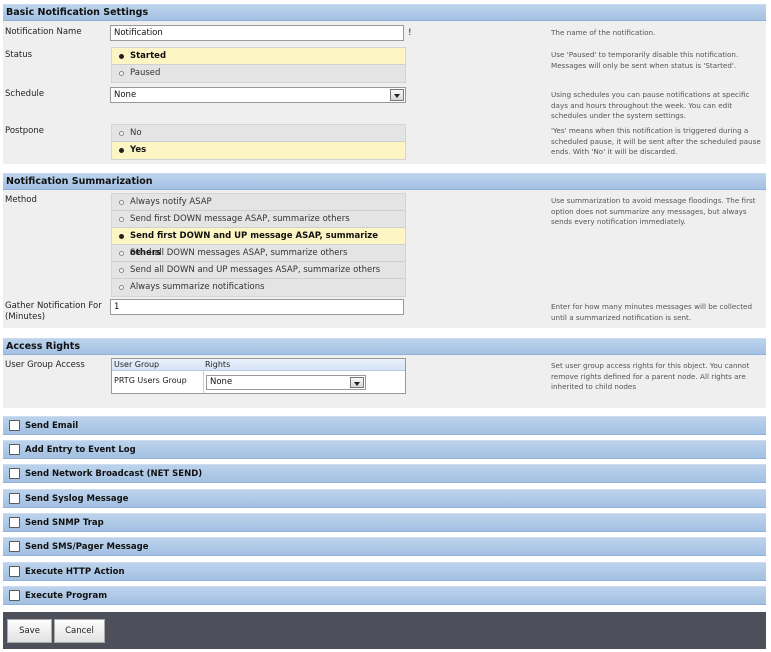  I want to click on user-group-table: User Group Rights PRTG Users Group None, so click(258, 376).